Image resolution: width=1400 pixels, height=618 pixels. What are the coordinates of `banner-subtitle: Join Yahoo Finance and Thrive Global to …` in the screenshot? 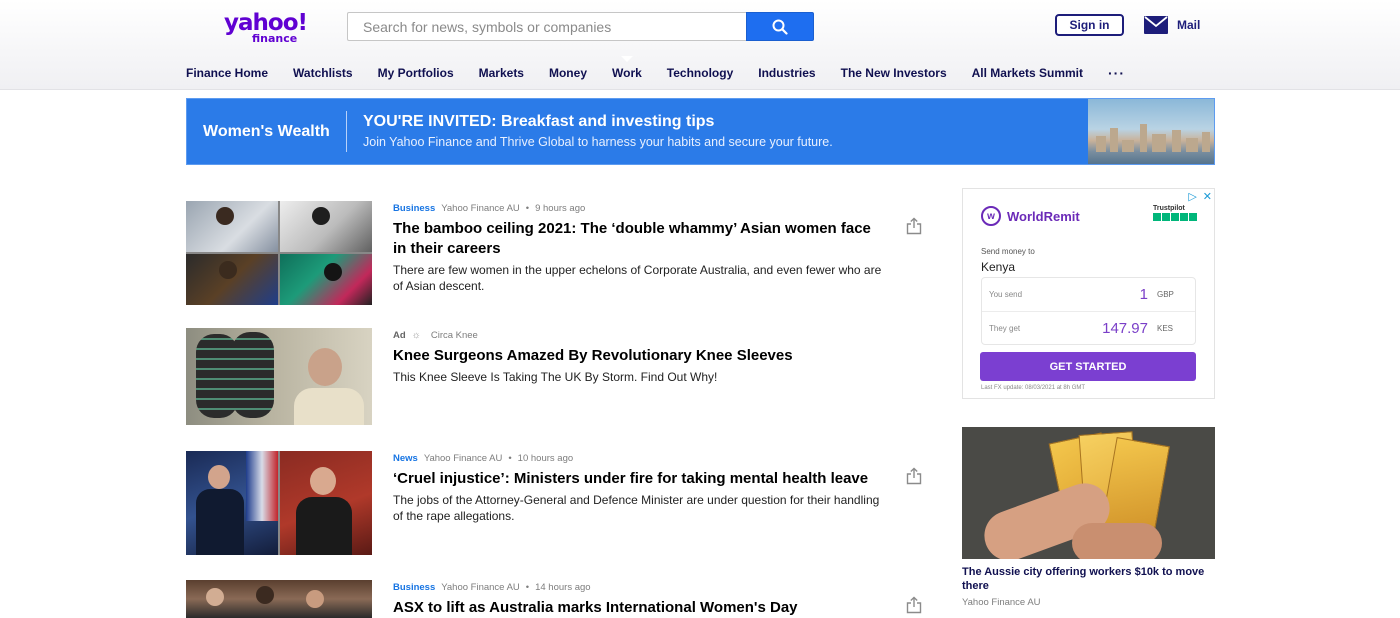 It's located at (598, 142).